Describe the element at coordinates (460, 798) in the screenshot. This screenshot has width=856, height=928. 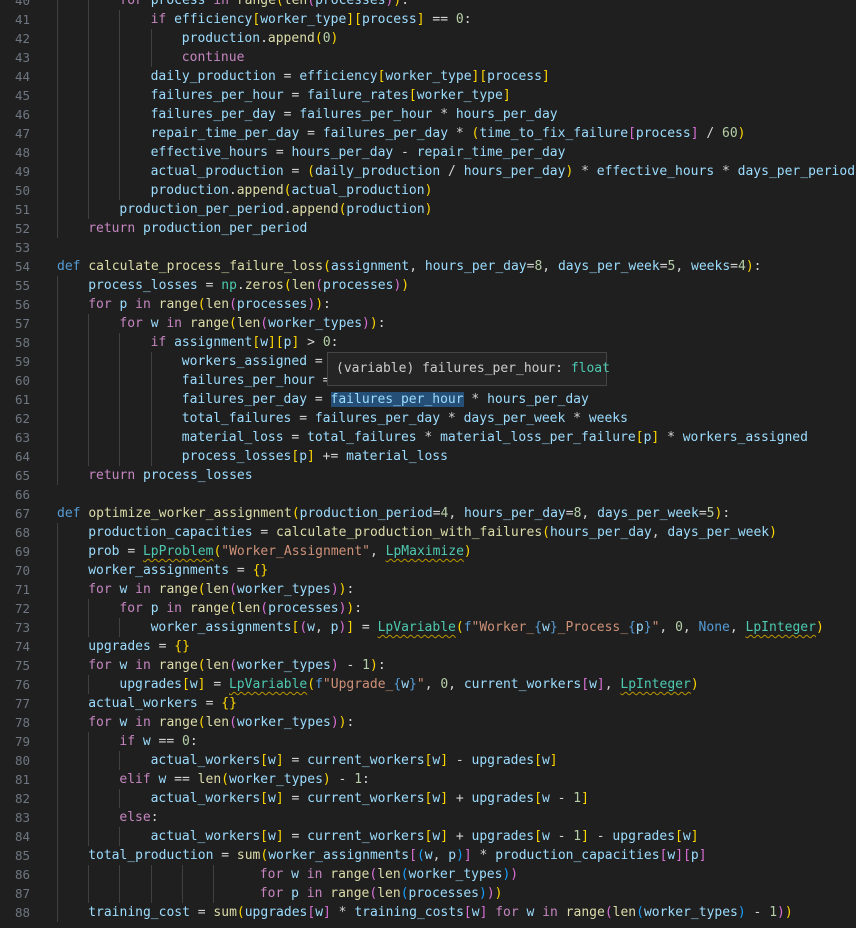
I see `code-token: +` at that location.